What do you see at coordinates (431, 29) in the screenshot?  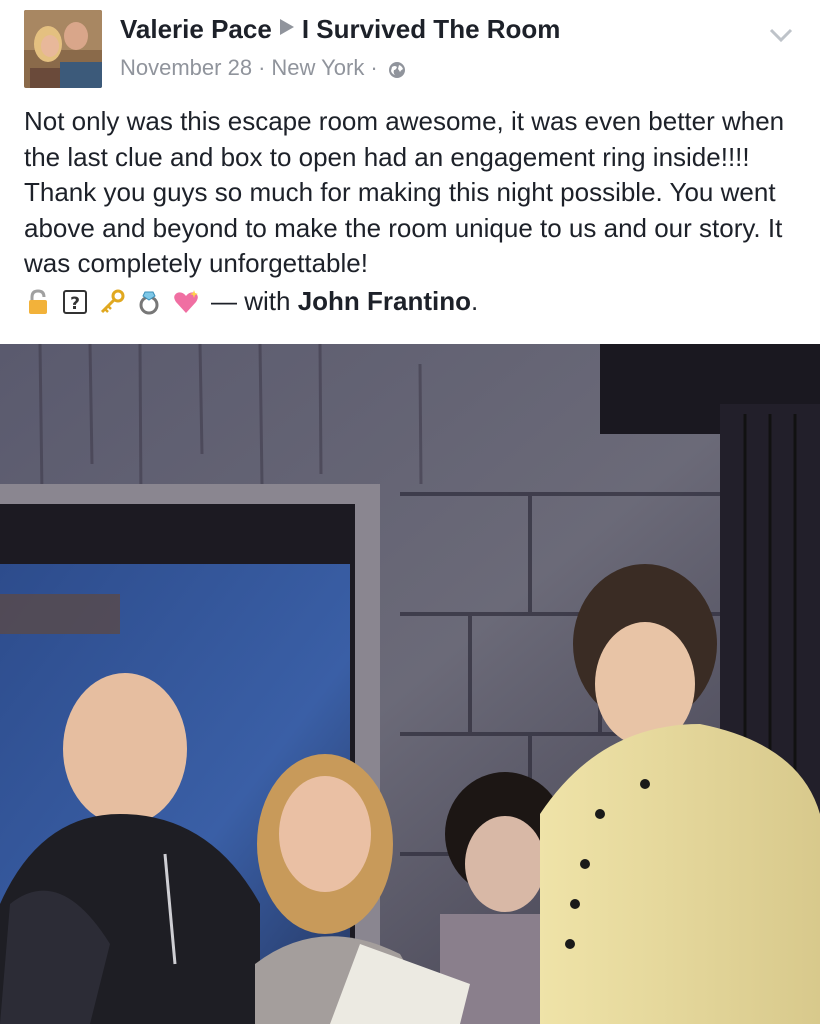 I see `page-name: I Survived The Room` at bounding box center [431, 29].